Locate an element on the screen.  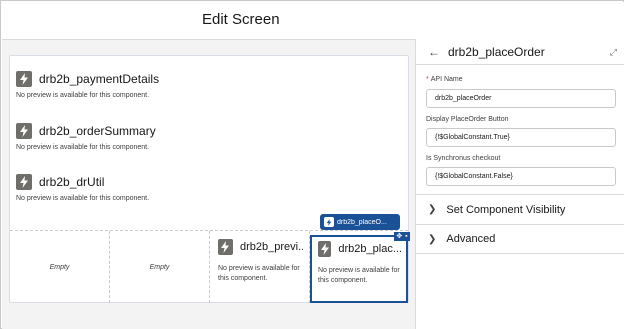
component-title: drb2b_paymentDetails is located at coordinates (99, 79).